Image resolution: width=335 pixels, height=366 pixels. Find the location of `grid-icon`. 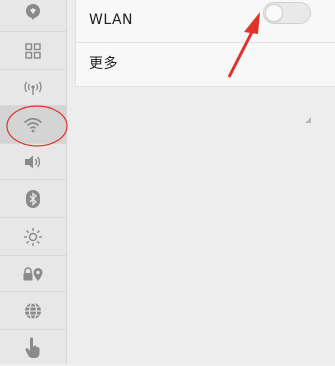

grid-icon is located at coordinates (33, 50).